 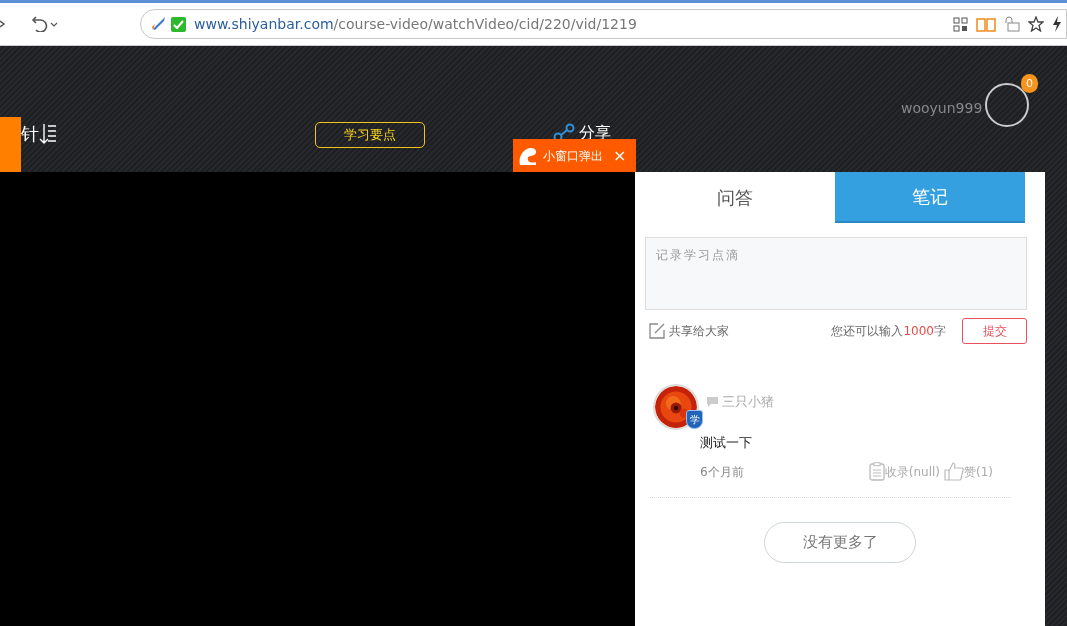 I want to click on share-option: 共享给大家, so click(x=699, y=331).